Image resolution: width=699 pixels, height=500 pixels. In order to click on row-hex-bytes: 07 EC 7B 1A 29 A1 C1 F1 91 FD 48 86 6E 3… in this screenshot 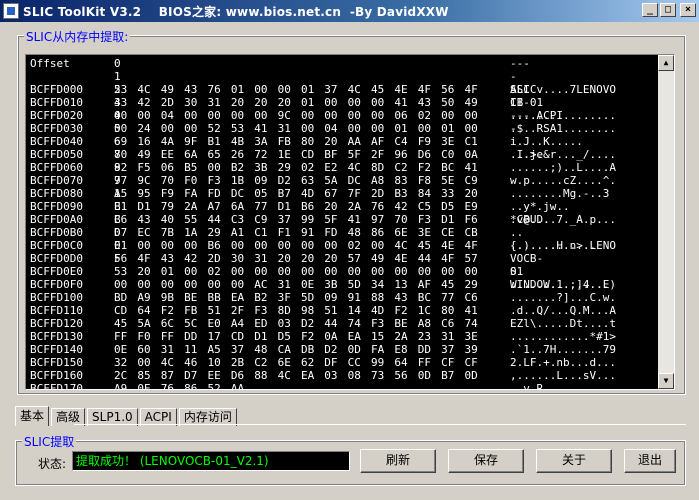, I will do `click(296, 232)`.